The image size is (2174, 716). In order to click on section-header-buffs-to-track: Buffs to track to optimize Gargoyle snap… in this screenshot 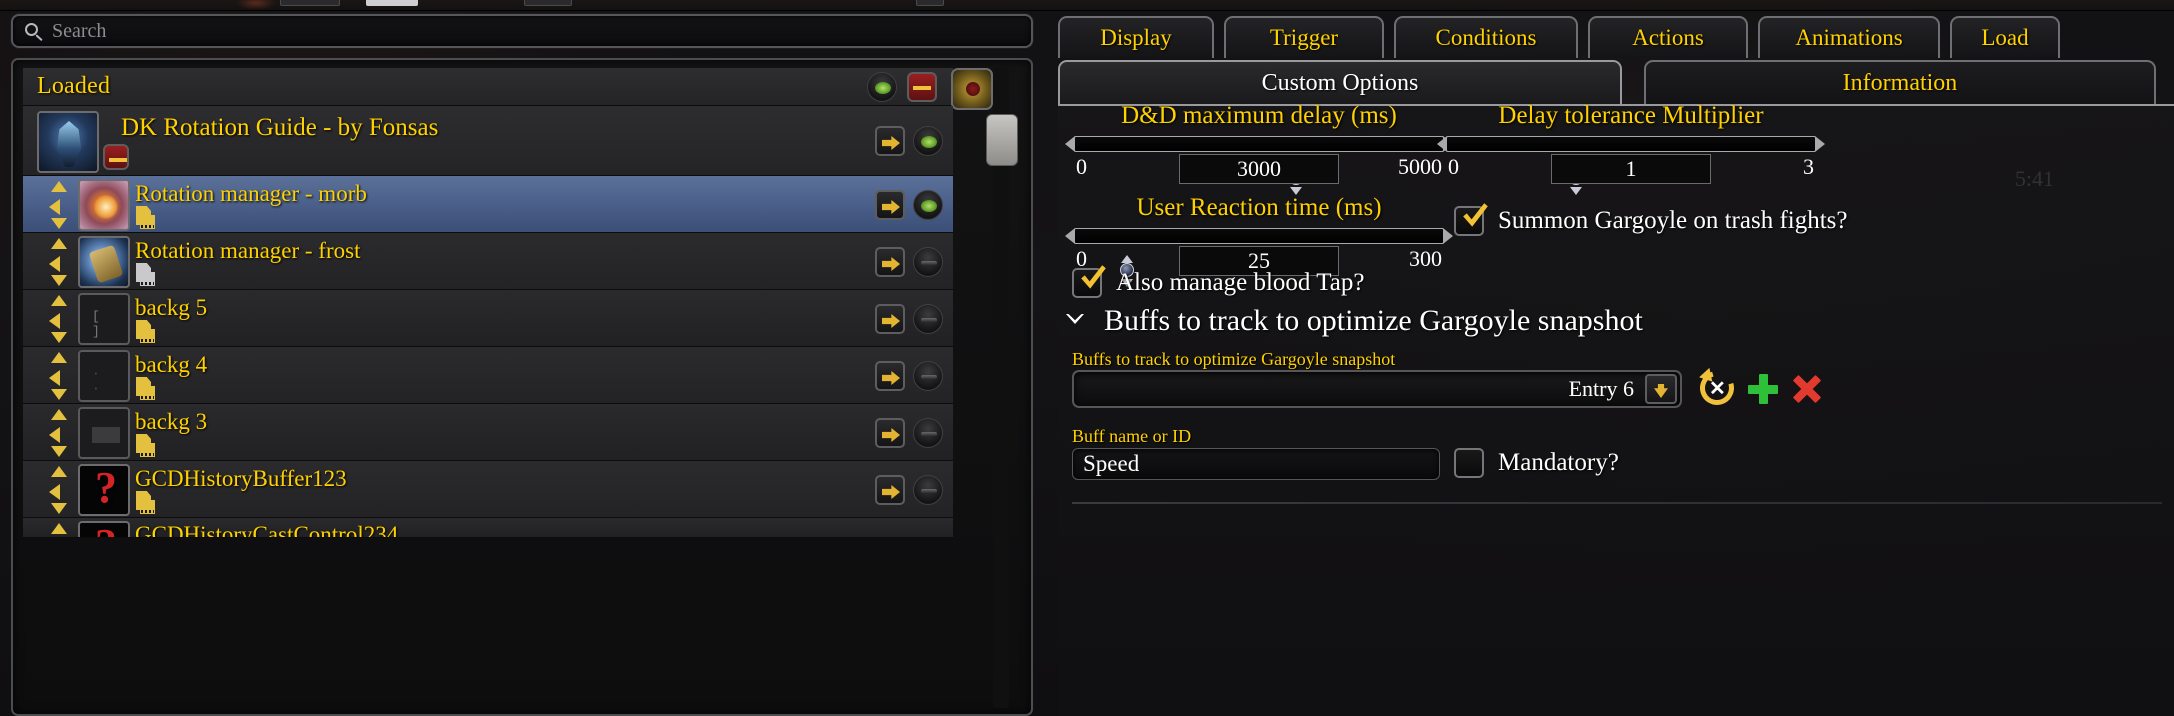, I will do `click(1353, 321)`.